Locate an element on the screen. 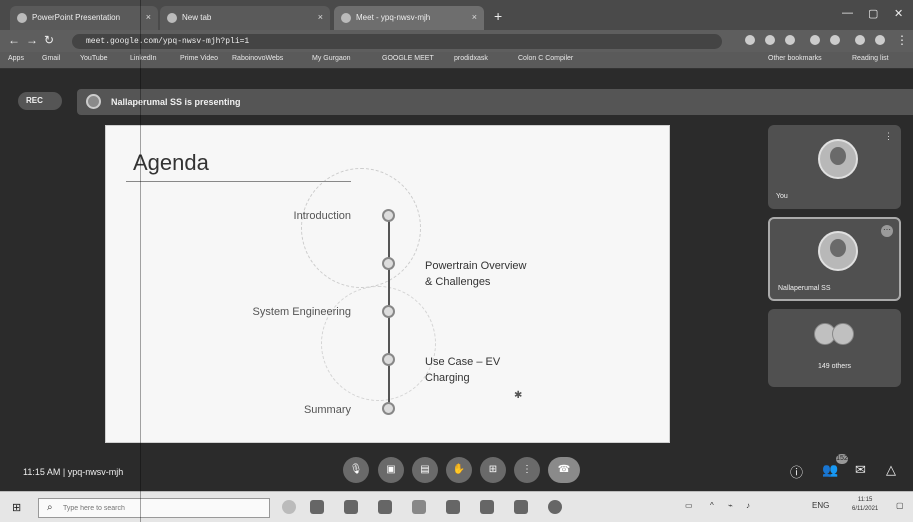 The height and width of the screenshot is (522, 913). meet-icon is located at coordinates (346, 18).